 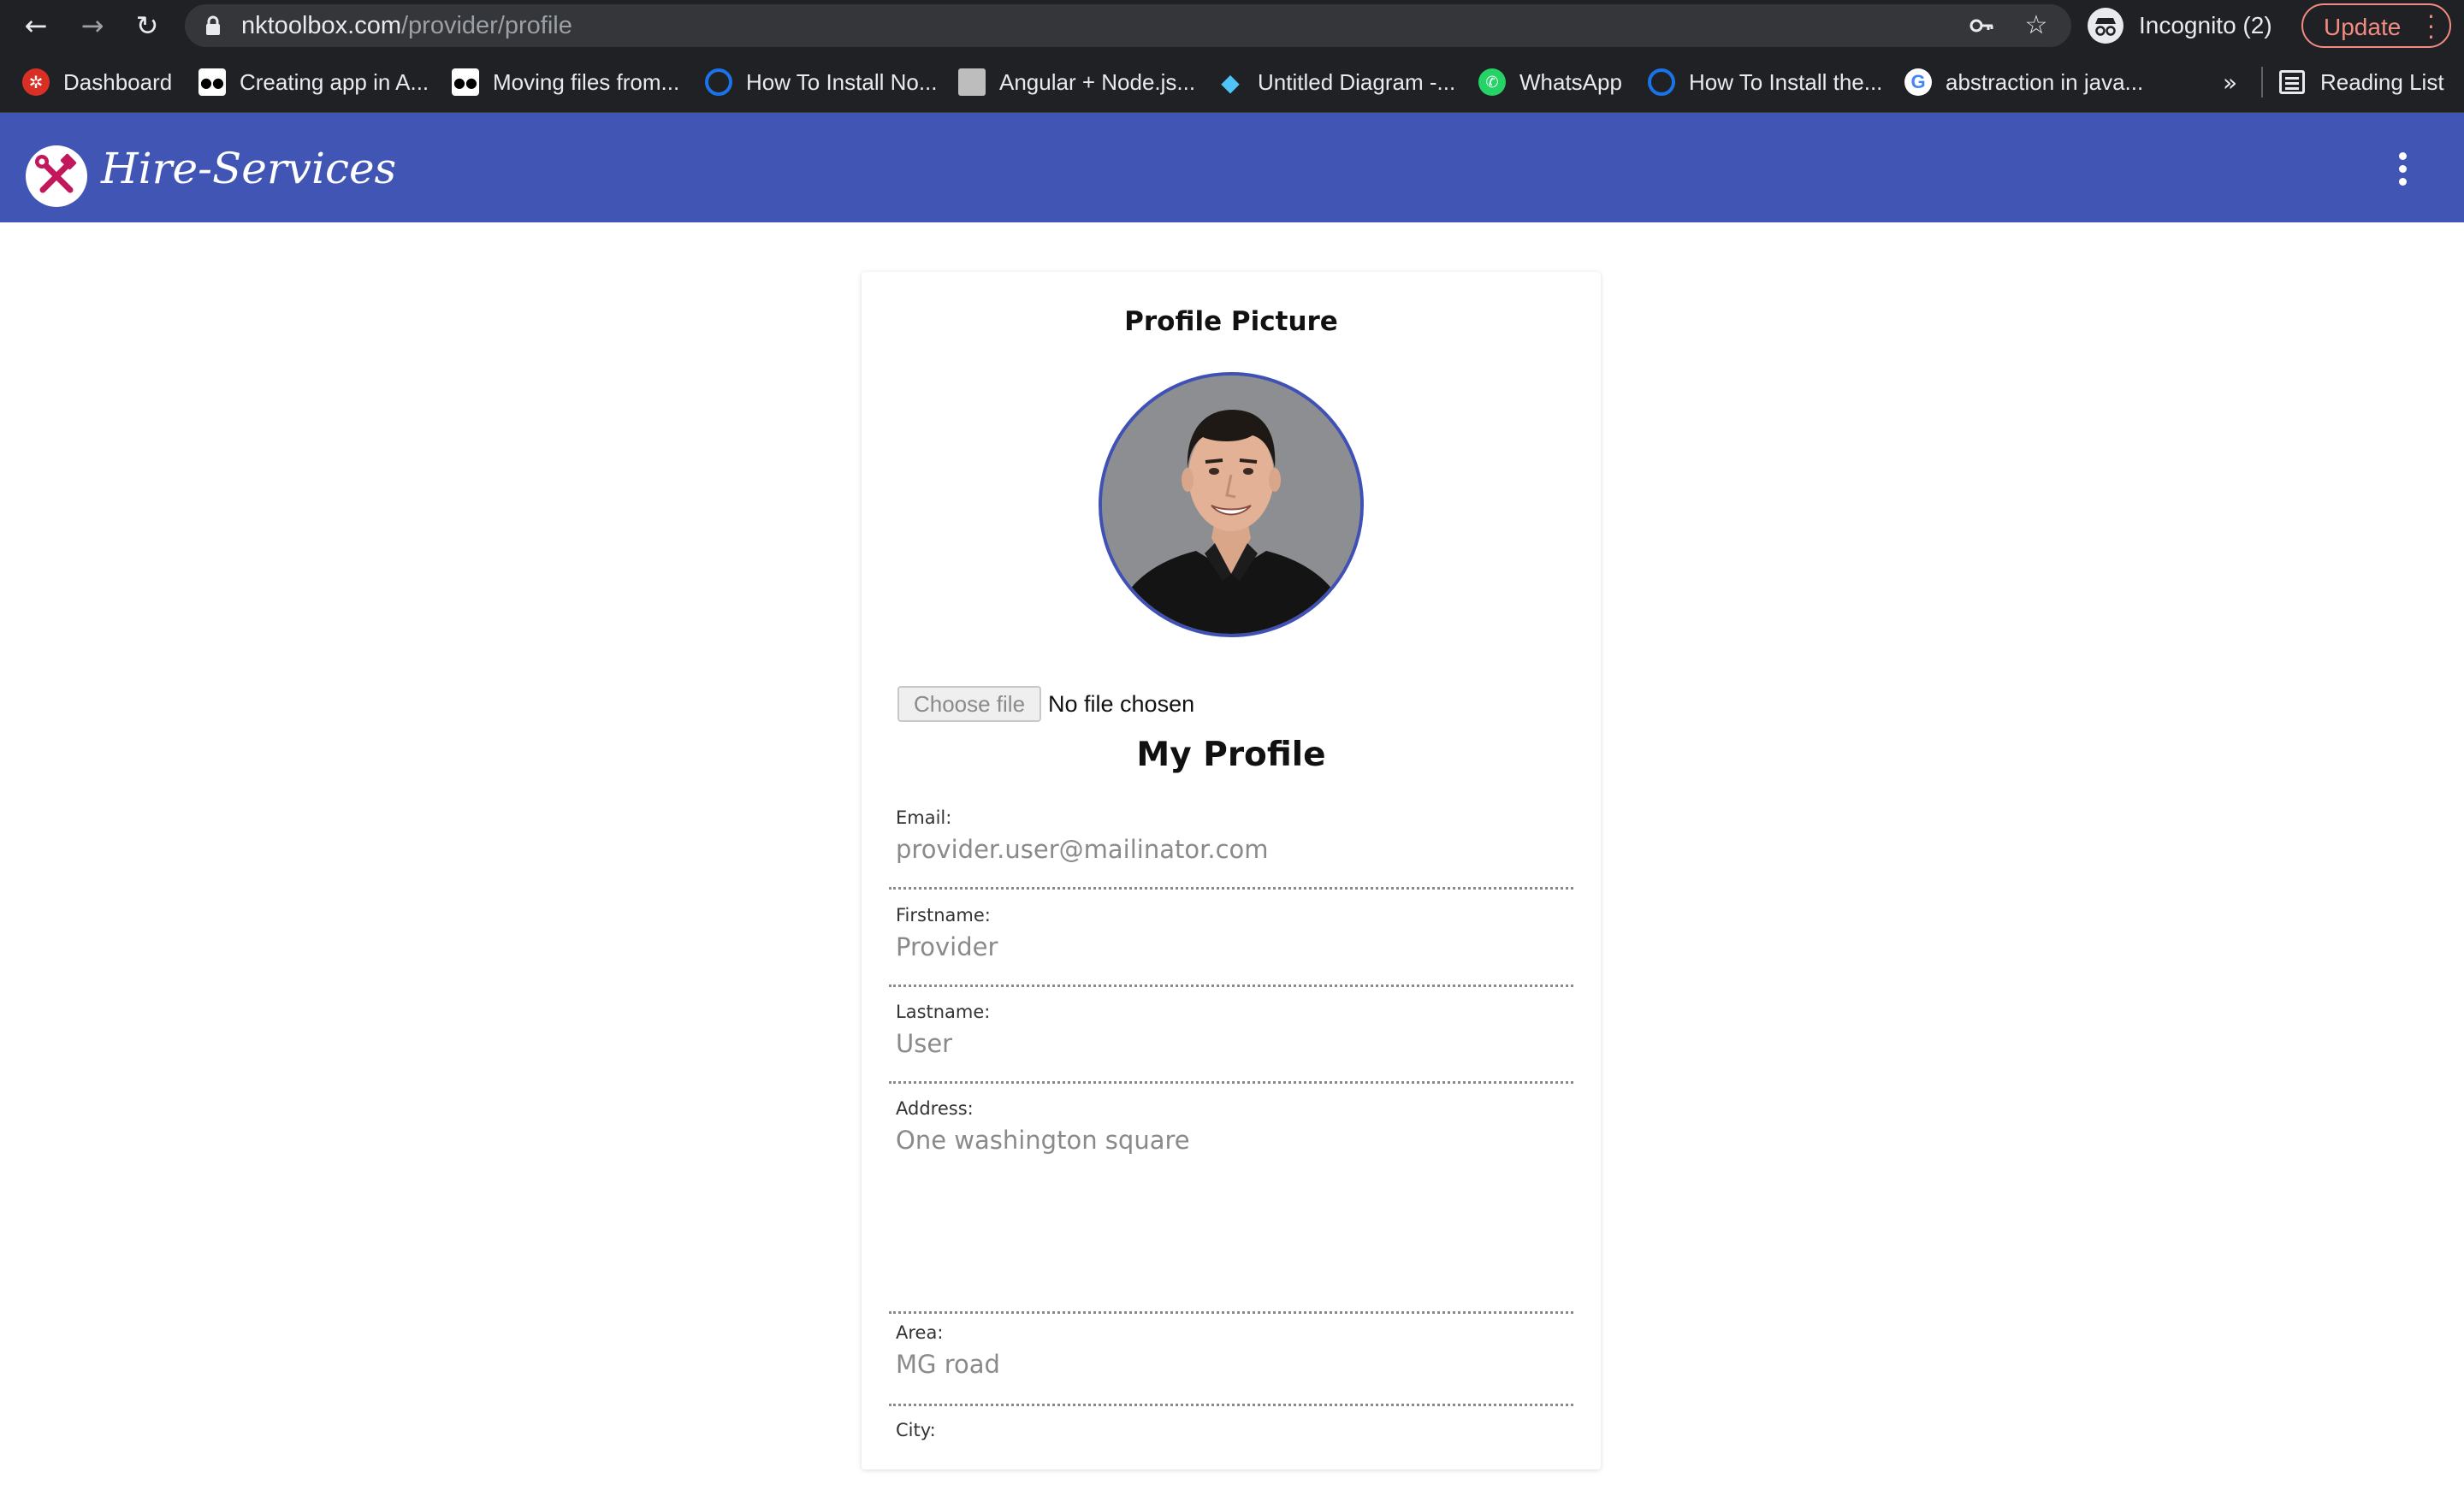 I want to click on whatsapp-icon: ✆, so click(x=1492, y=82).